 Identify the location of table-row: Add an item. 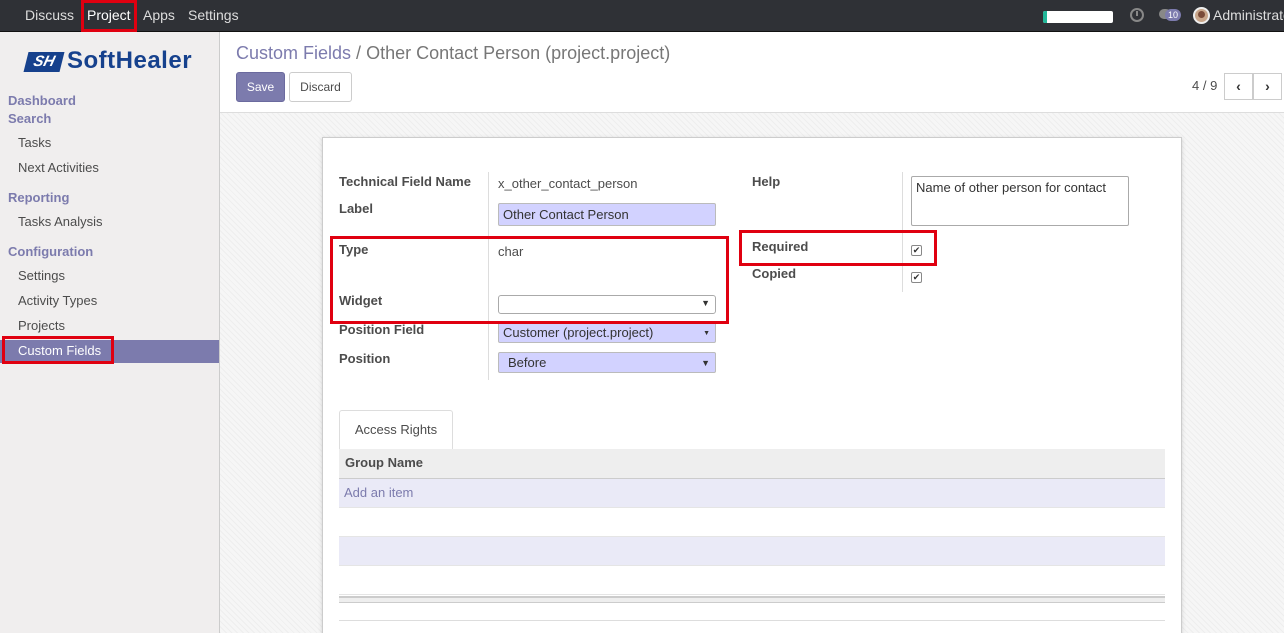
(752, 493).